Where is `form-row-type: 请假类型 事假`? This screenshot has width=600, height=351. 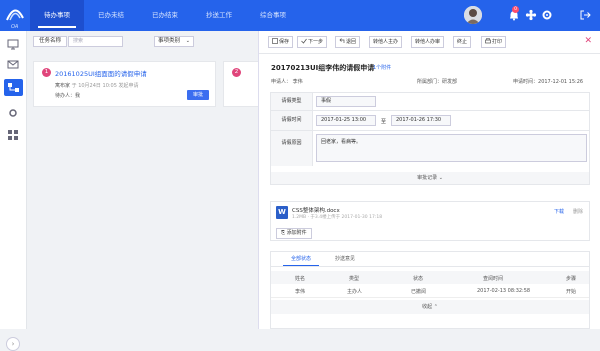
form-row-type: 请假类型 事假 is located at coordinates (430, 102).